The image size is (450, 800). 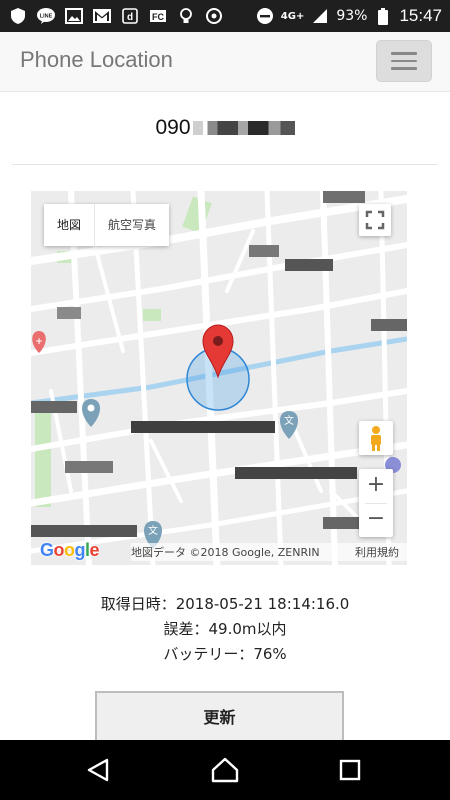 What do you see at coordinates (225, 62) in the screenshot?
I see `navbar: Phone Location` at bounding box center [225, 62].